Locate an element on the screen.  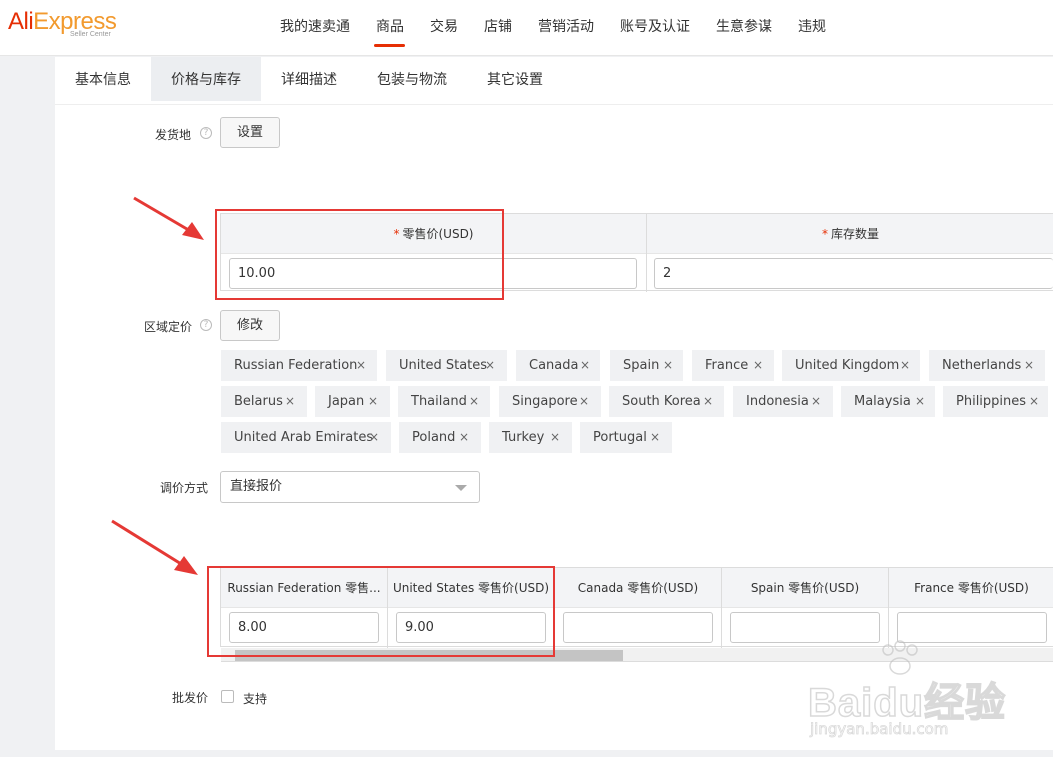
region-header-france: France 零售价(USD) is located at coordinates (971, 588).